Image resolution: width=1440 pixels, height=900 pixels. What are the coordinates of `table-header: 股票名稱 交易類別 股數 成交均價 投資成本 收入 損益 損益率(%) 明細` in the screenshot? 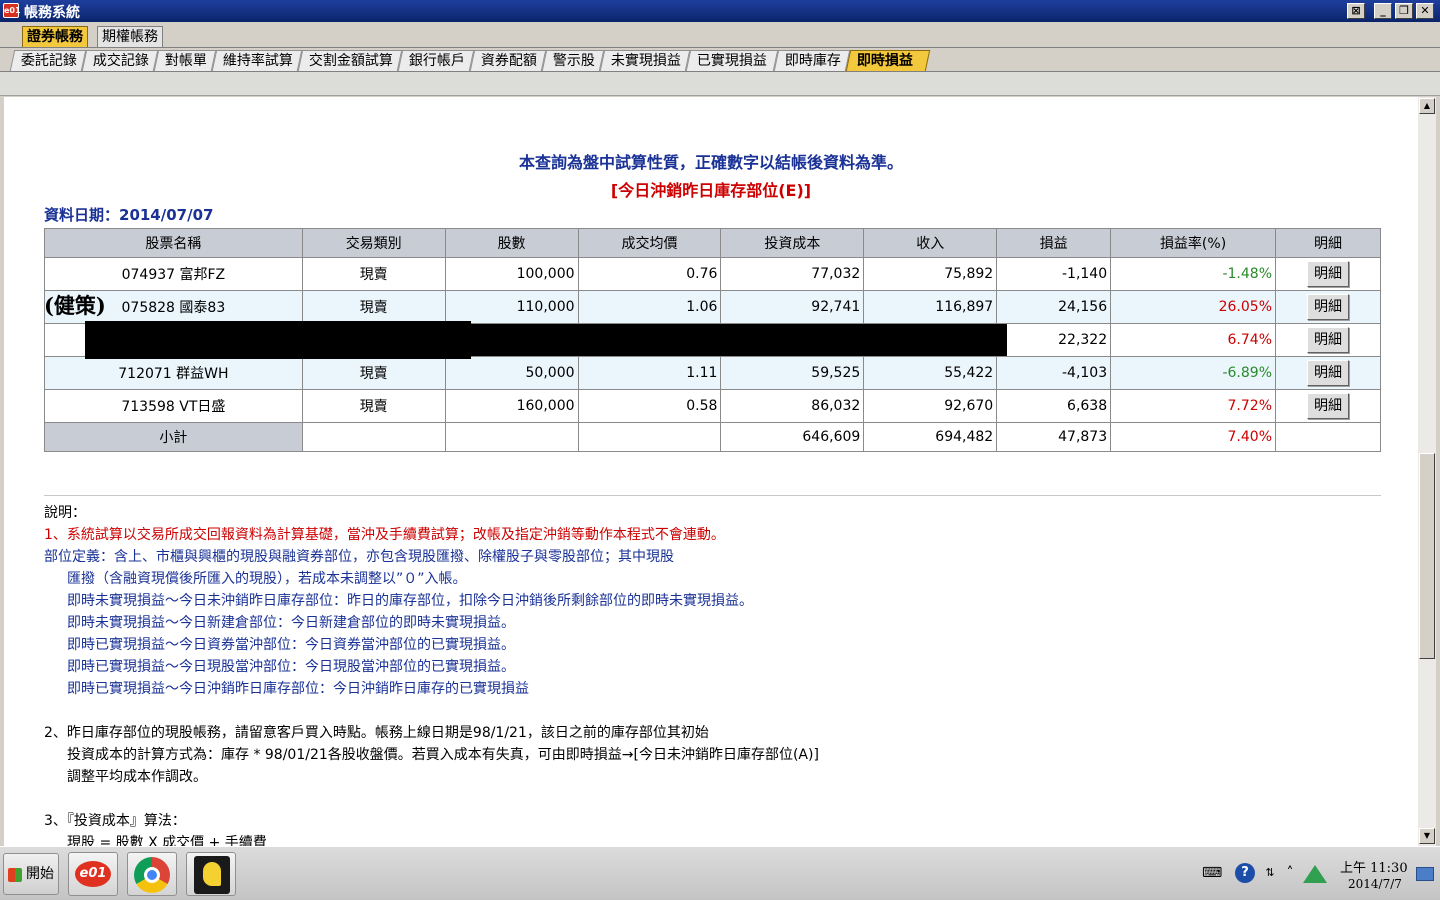 It's located at (712, 243).